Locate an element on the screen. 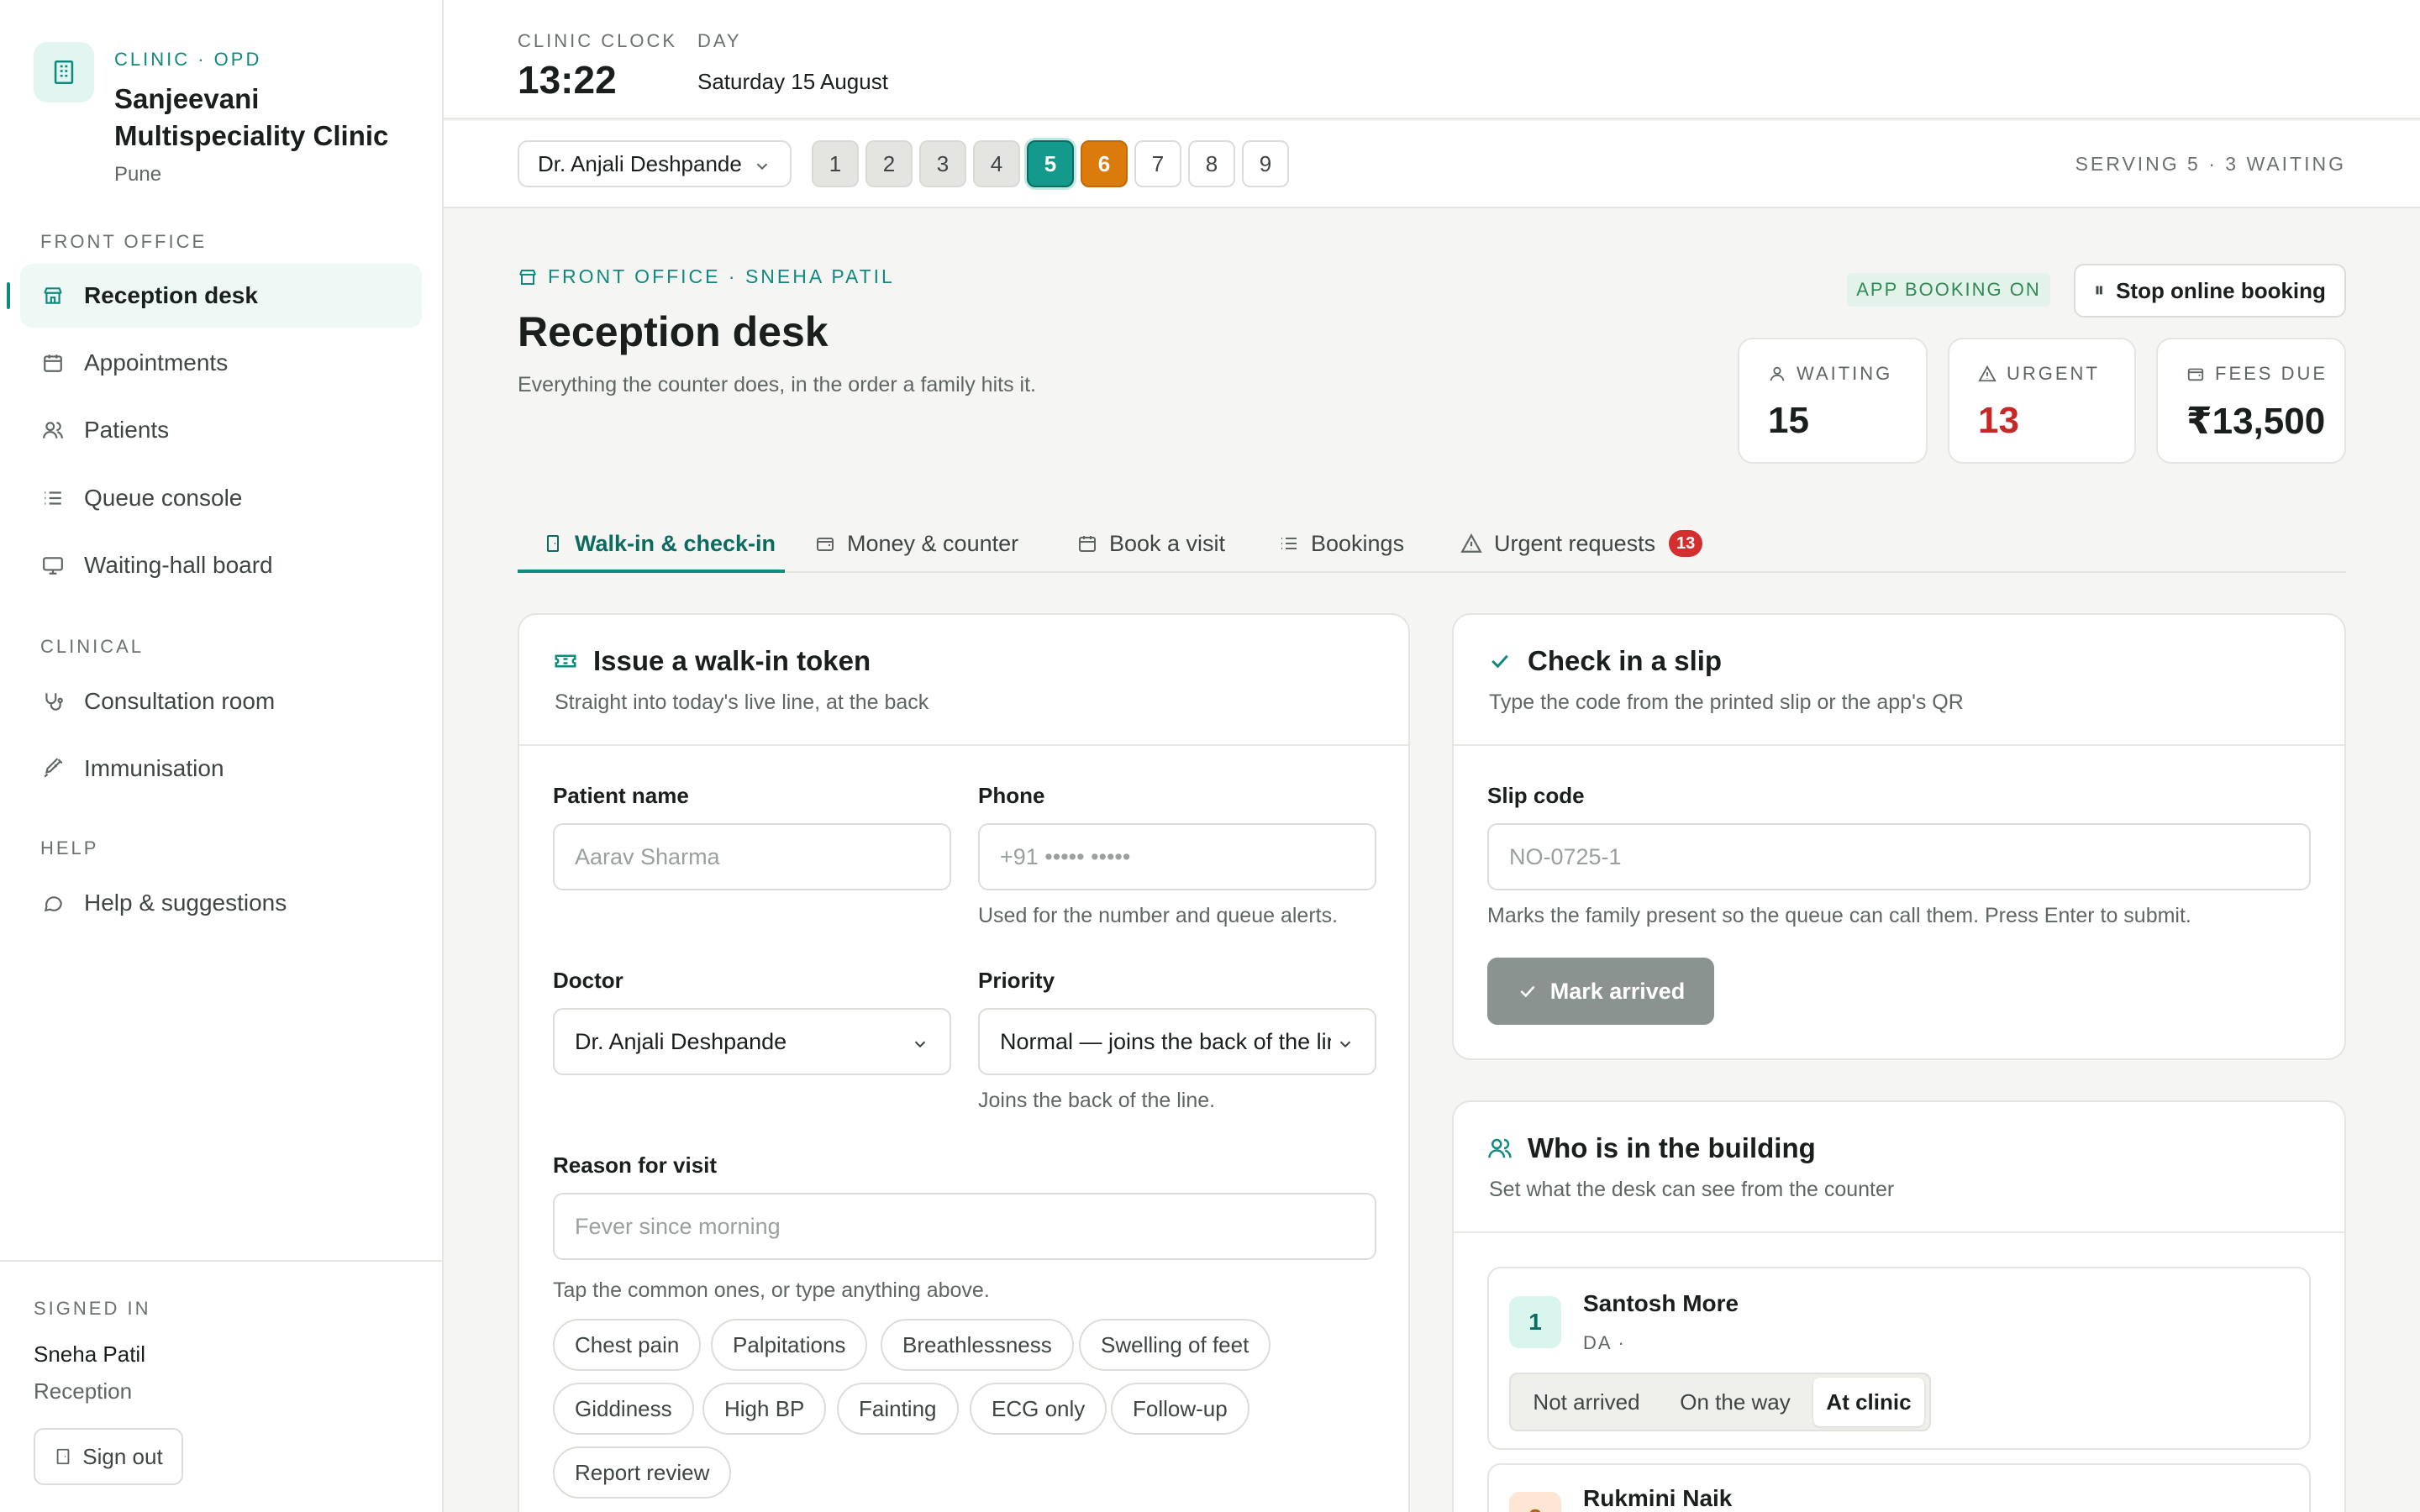 Image resolution: width=2420 pixels, height=1512 pixels. sidebar-item-label: Consultation room is located at coordinates (180, 701).